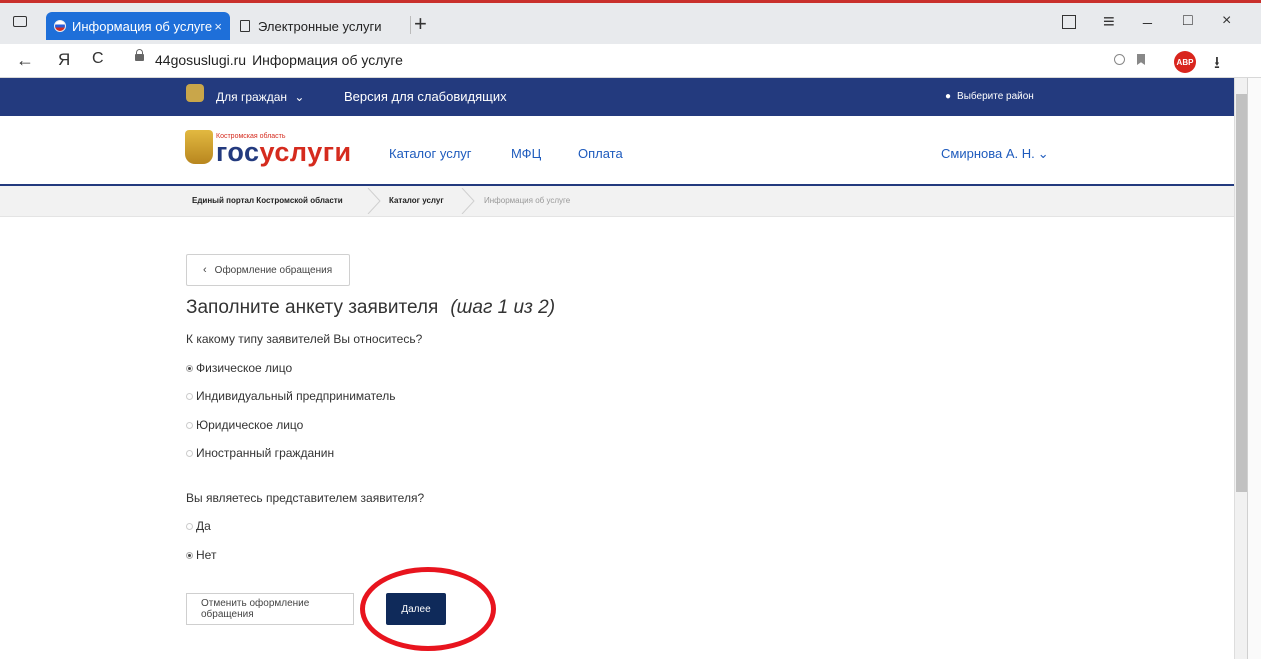  Describe the element at coordinates (252, 97) in the screenshot. I see `citizens-label: Для граждан` at that location.